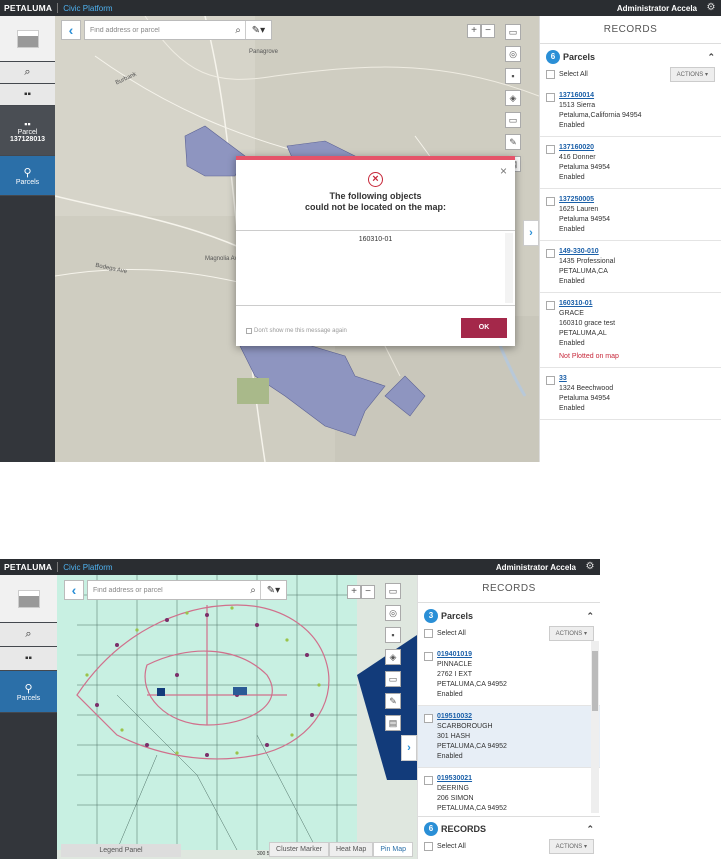 The image size is (721, 859). I want to click on map-toolbar: ‹ ⌕ ✎▾, so click(166, 30).